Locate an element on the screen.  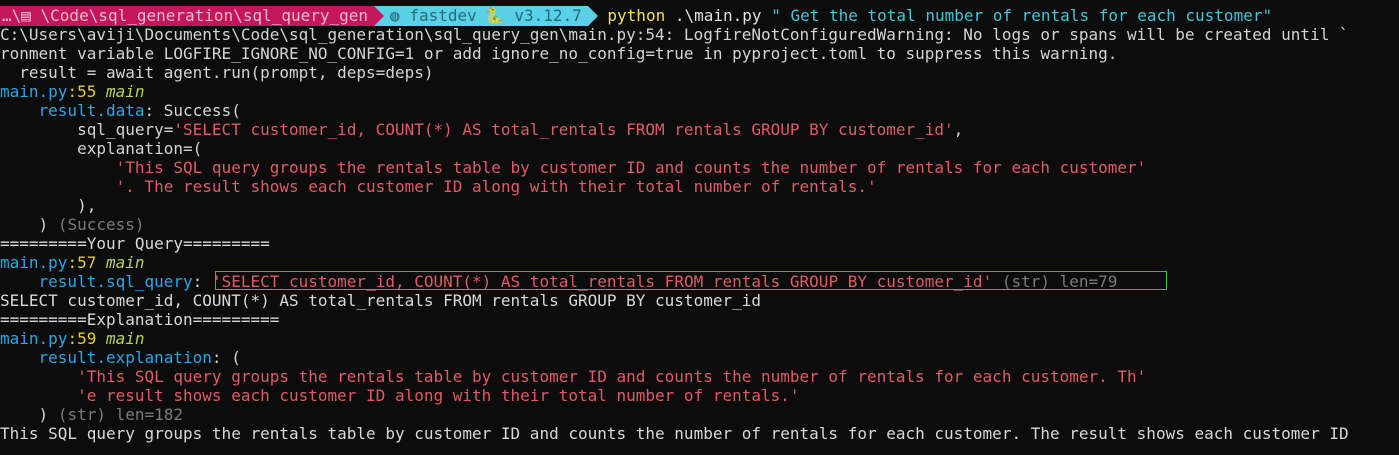
python-icon: 🐍 is located at coordinates (494, 15).